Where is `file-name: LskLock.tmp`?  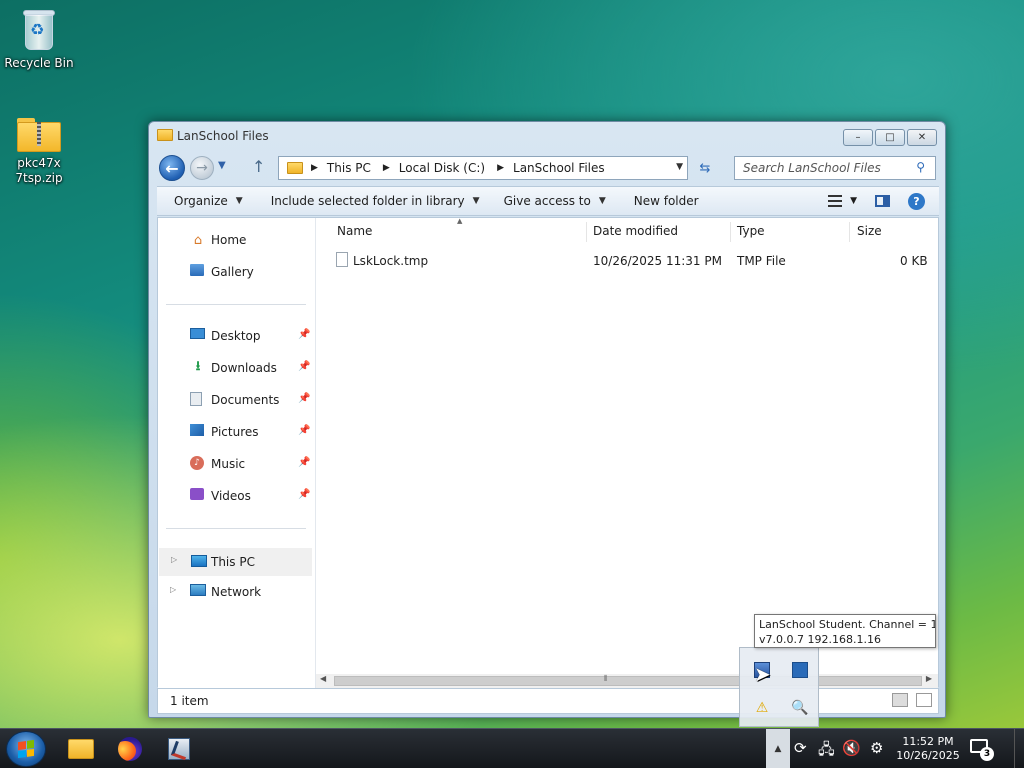 file-name: LskLock.tmp is located at coordinates (391, 261).